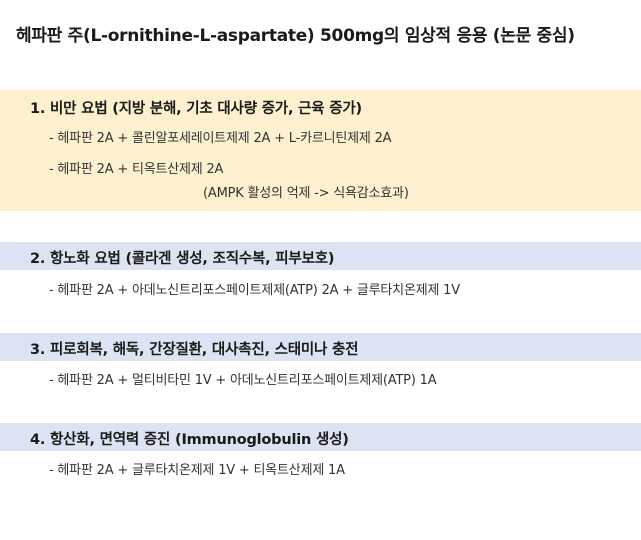 This screenshot has height=540, width=641. I want to click on section-heading: 4. 항산화, 면역력 증진 (Immunoglobulin 생성), so click(189, 440).